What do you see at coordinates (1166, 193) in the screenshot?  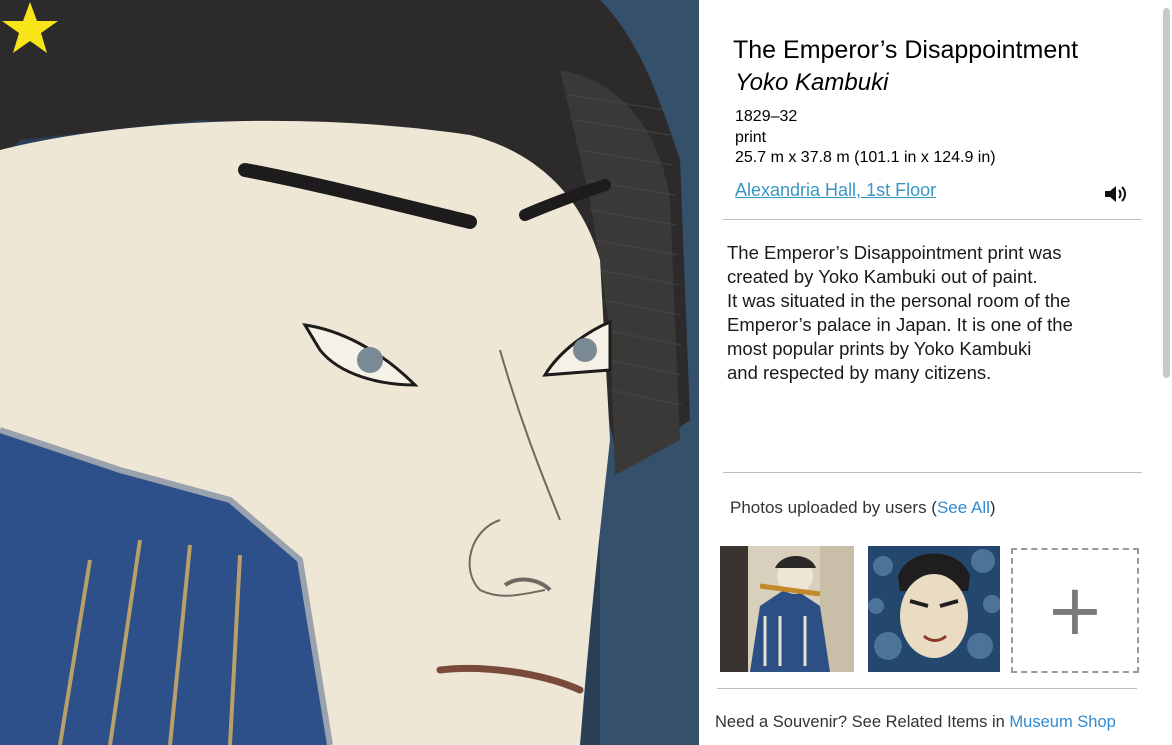 I see `scrollbar` at bounding box center [1166, 193].